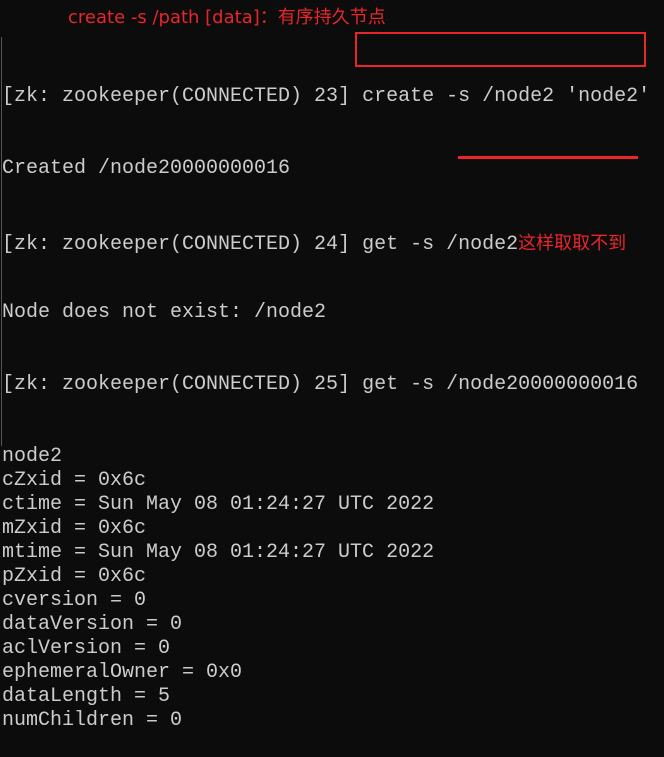  I want to click on prompt: [zk: zookeeper(CONNECTED) 25], so click(182, 384).